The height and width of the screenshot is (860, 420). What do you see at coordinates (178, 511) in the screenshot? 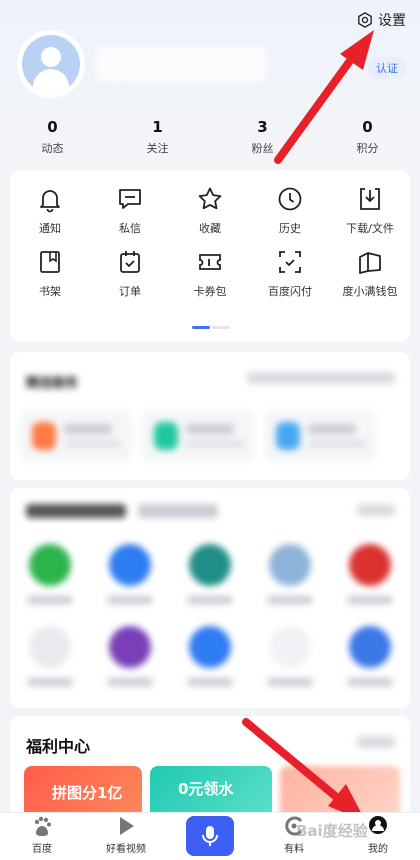
I see `mini-programs-subtitle-blurred` at bounding box center [178, 511].